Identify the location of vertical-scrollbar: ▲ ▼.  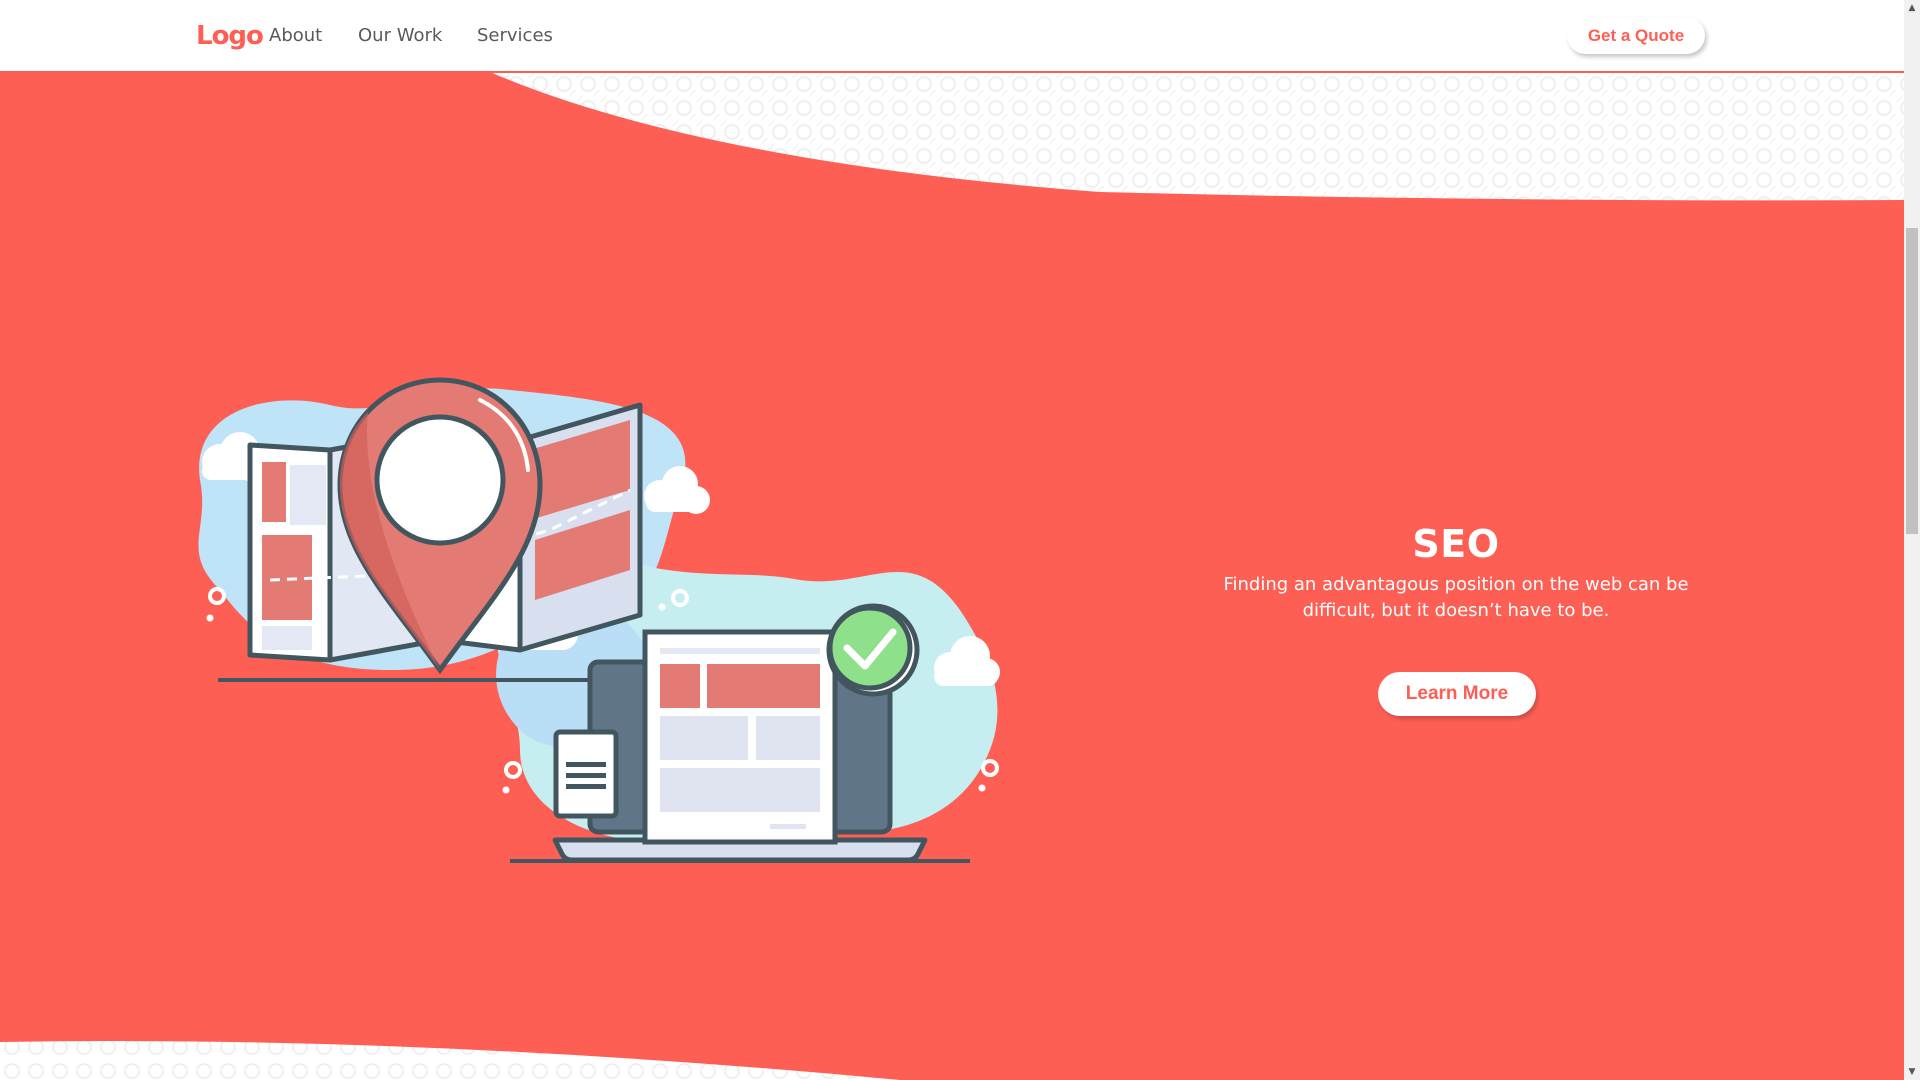
(1912, 540).